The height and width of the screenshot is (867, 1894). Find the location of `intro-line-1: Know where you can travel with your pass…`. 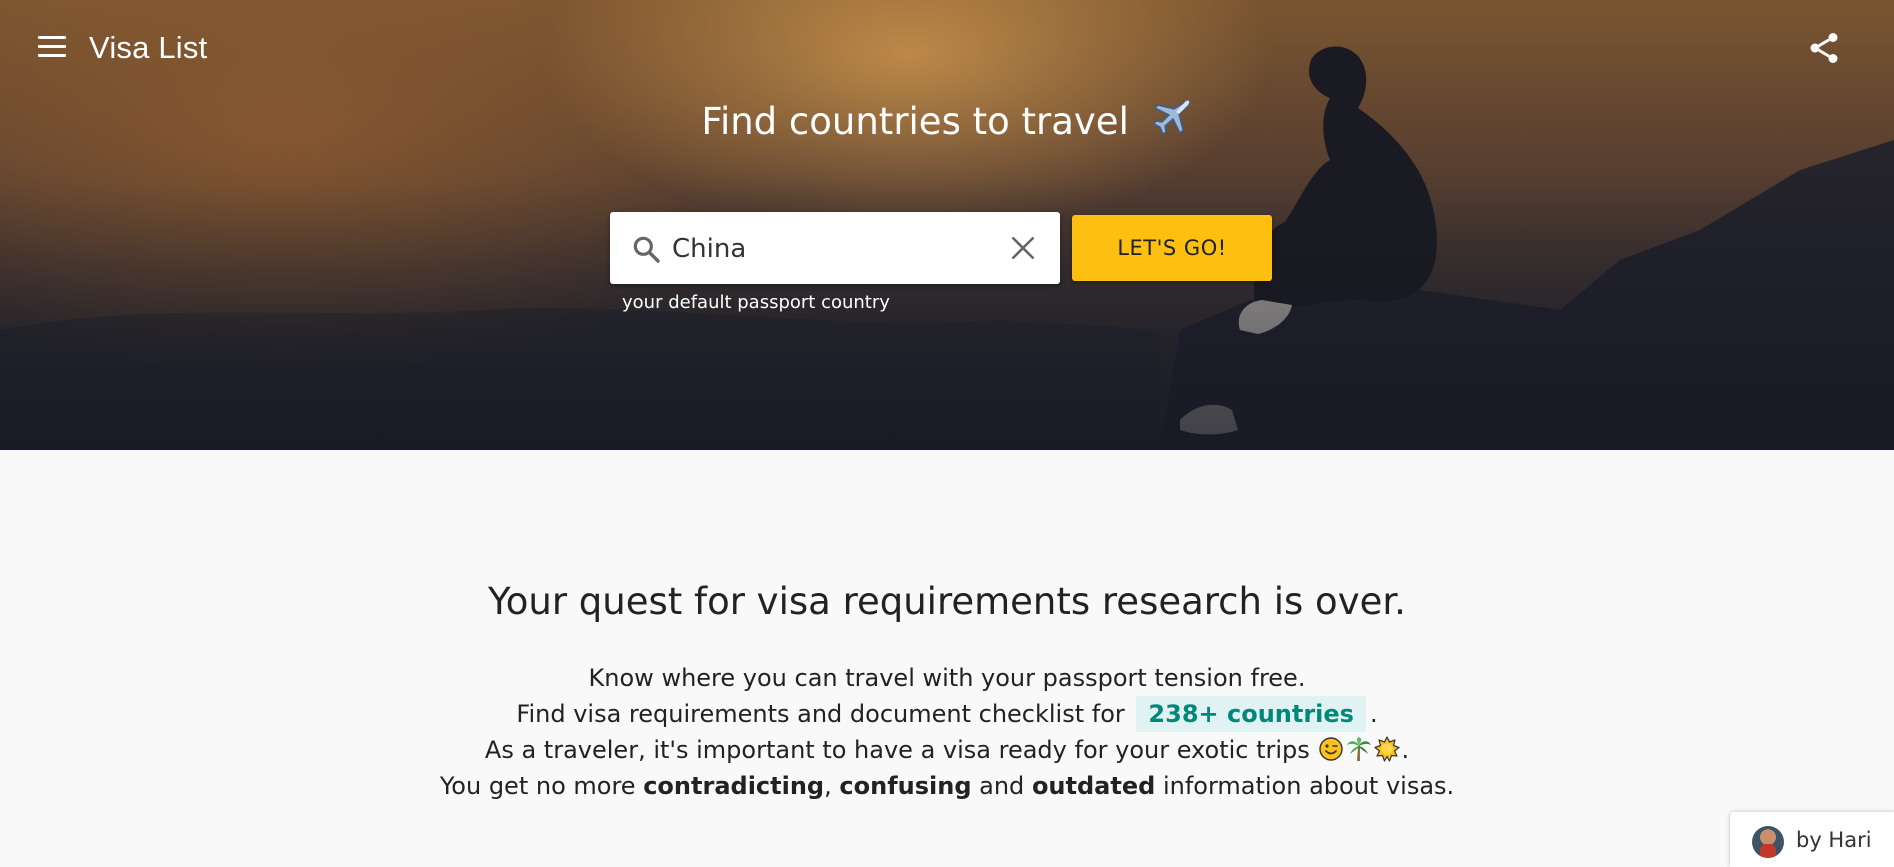

intro-line-1: Know where you can travel with your pass… is located at coordinates (947, 678).